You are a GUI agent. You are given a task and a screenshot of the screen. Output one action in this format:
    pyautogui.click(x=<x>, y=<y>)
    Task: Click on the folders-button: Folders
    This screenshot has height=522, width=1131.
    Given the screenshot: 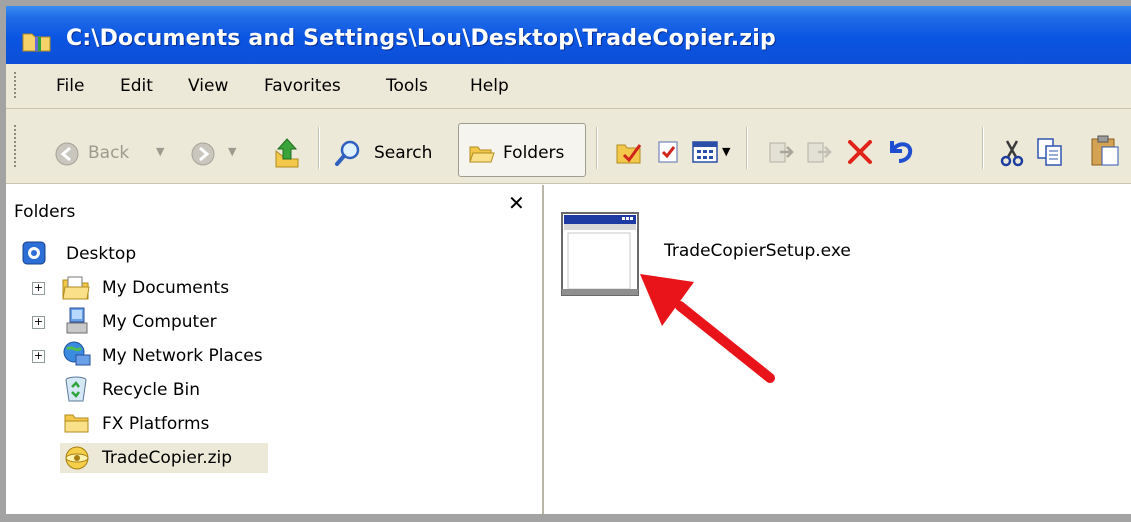 What is the action you would take?
    pyautogui.click(x=522, y=150)
    